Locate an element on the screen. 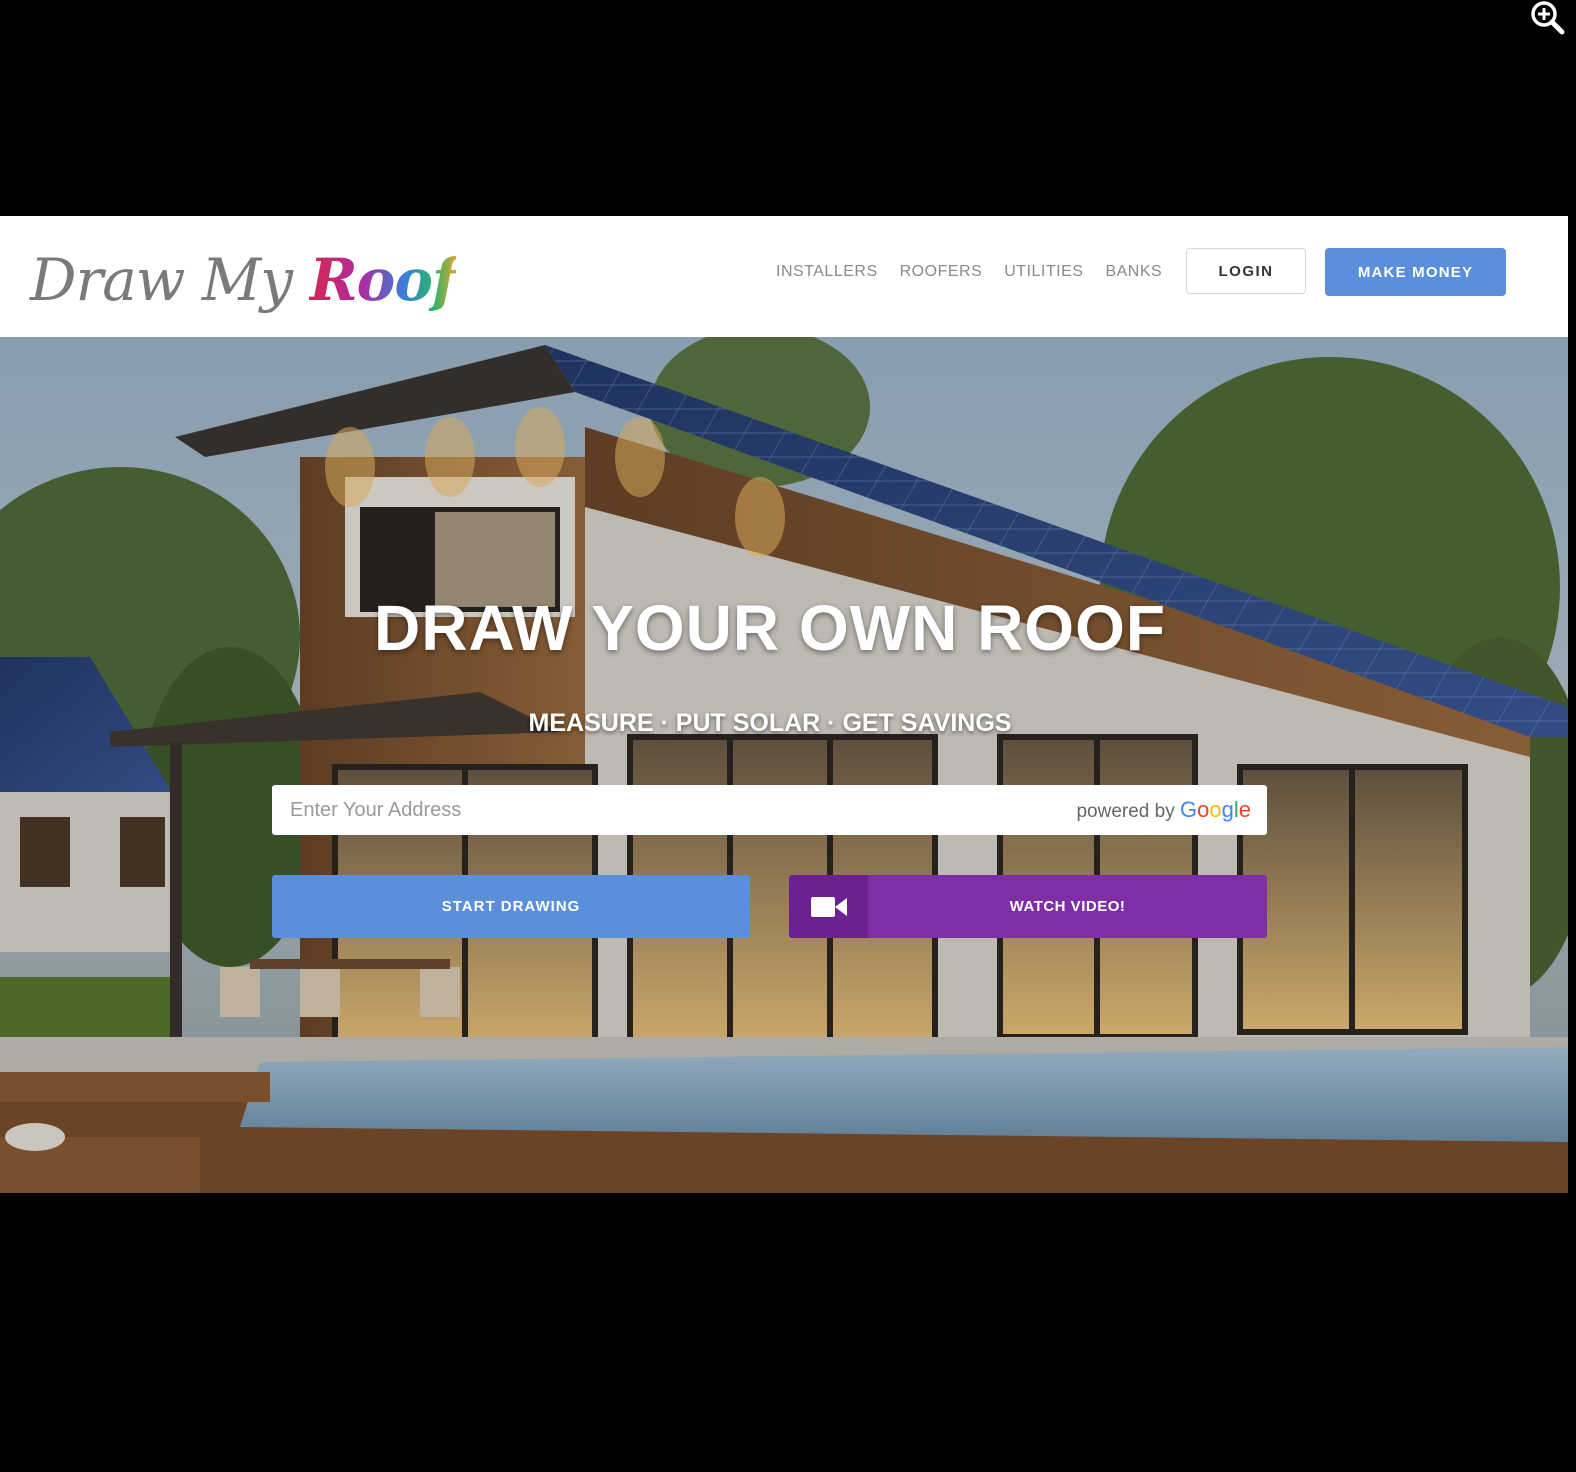  site-logo: Draw My Roof is located at coordinates (243, 280).